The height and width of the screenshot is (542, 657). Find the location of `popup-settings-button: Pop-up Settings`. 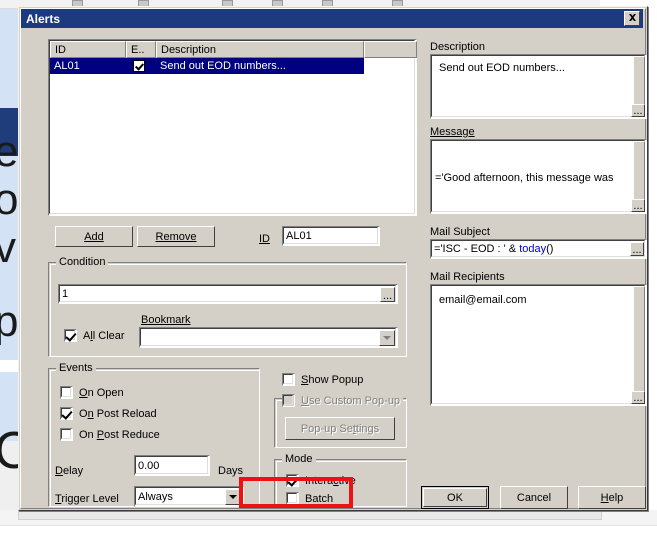

popup-settings-button: Pop-up Settings is located at coordinates (340, 428).